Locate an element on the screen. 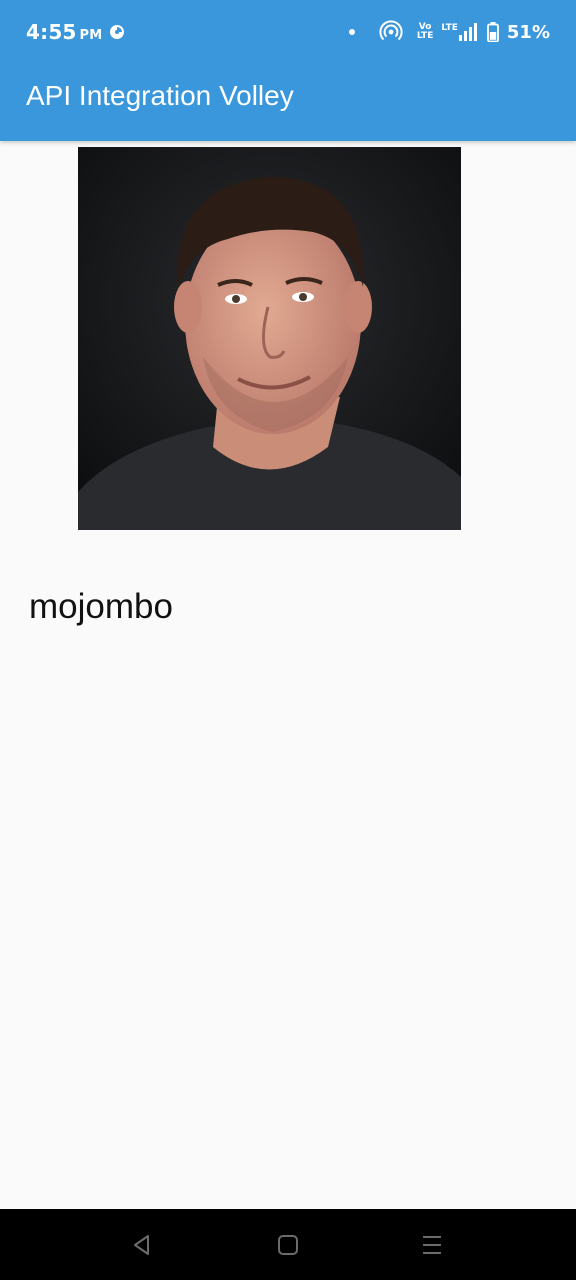 The image size is (576, 1280). home-icon is located at coordinates (288, 1245).